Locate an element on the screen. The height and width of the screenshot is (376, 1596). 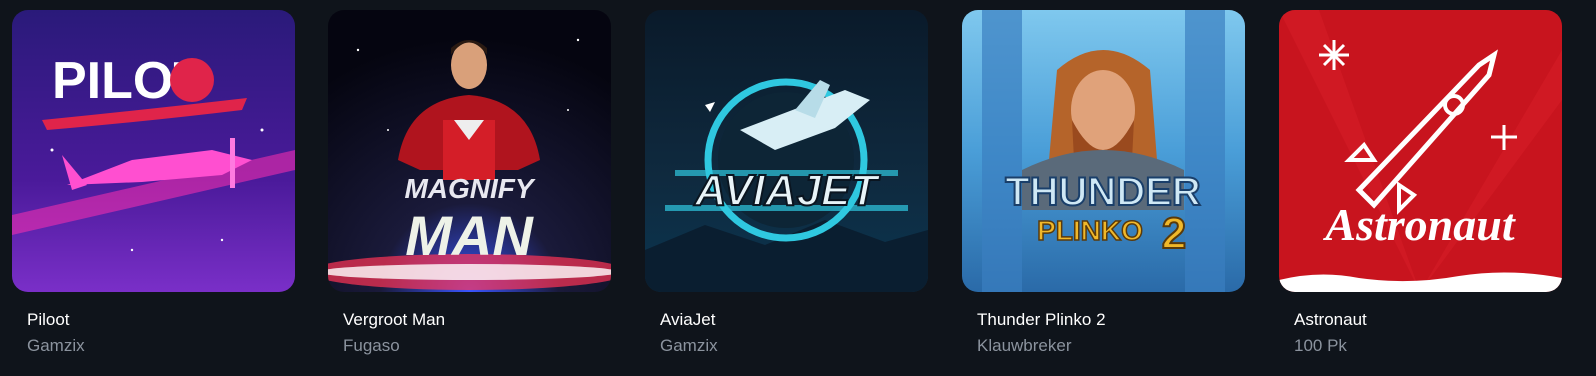
game-title: Astronaut is located at coordinates (1330, 320).